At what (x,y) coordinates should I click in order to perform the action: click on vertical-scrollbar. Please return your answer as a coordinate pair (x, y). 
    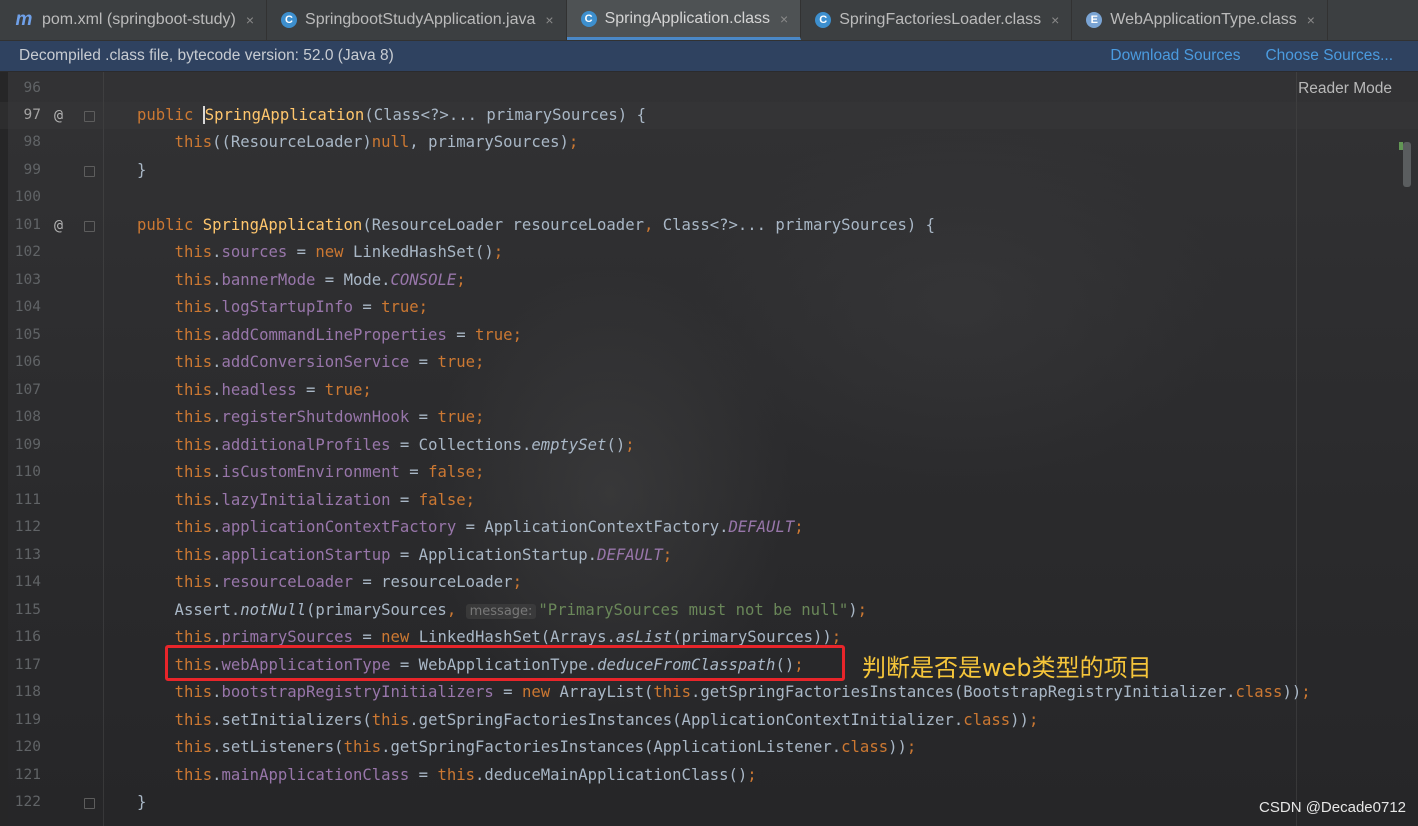
    Looking at the image, I should click on (1407, 164).